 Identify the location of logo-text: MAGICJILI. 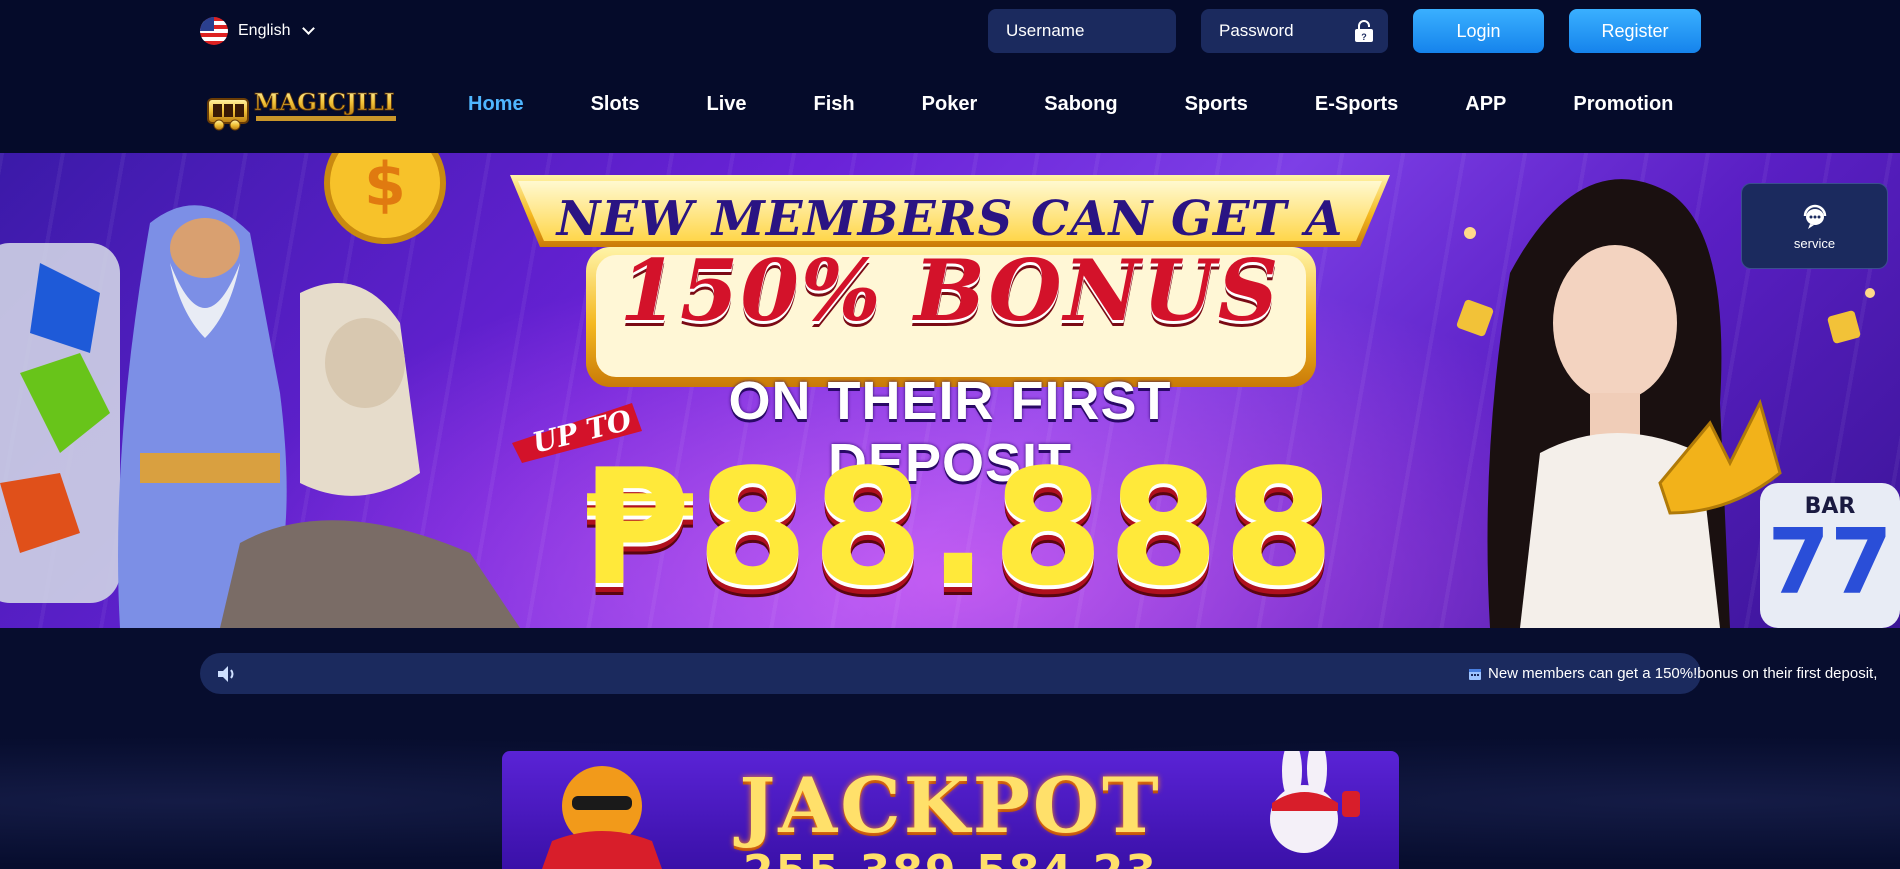
(324, 102).